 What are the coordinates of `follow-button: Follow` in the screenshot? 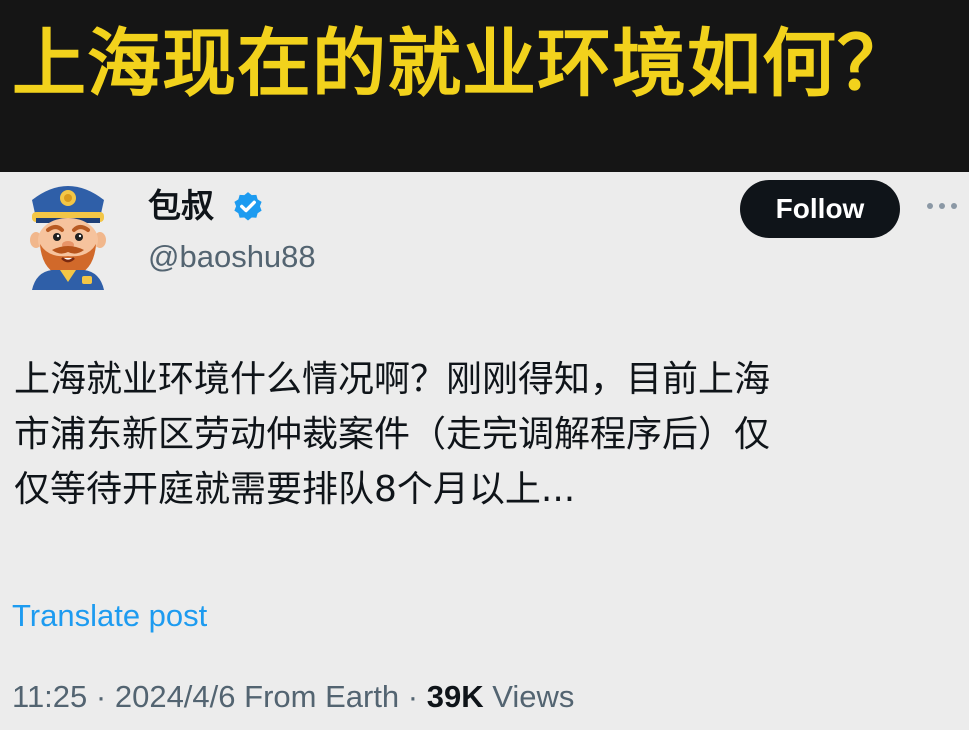 It's located at (820, 209).